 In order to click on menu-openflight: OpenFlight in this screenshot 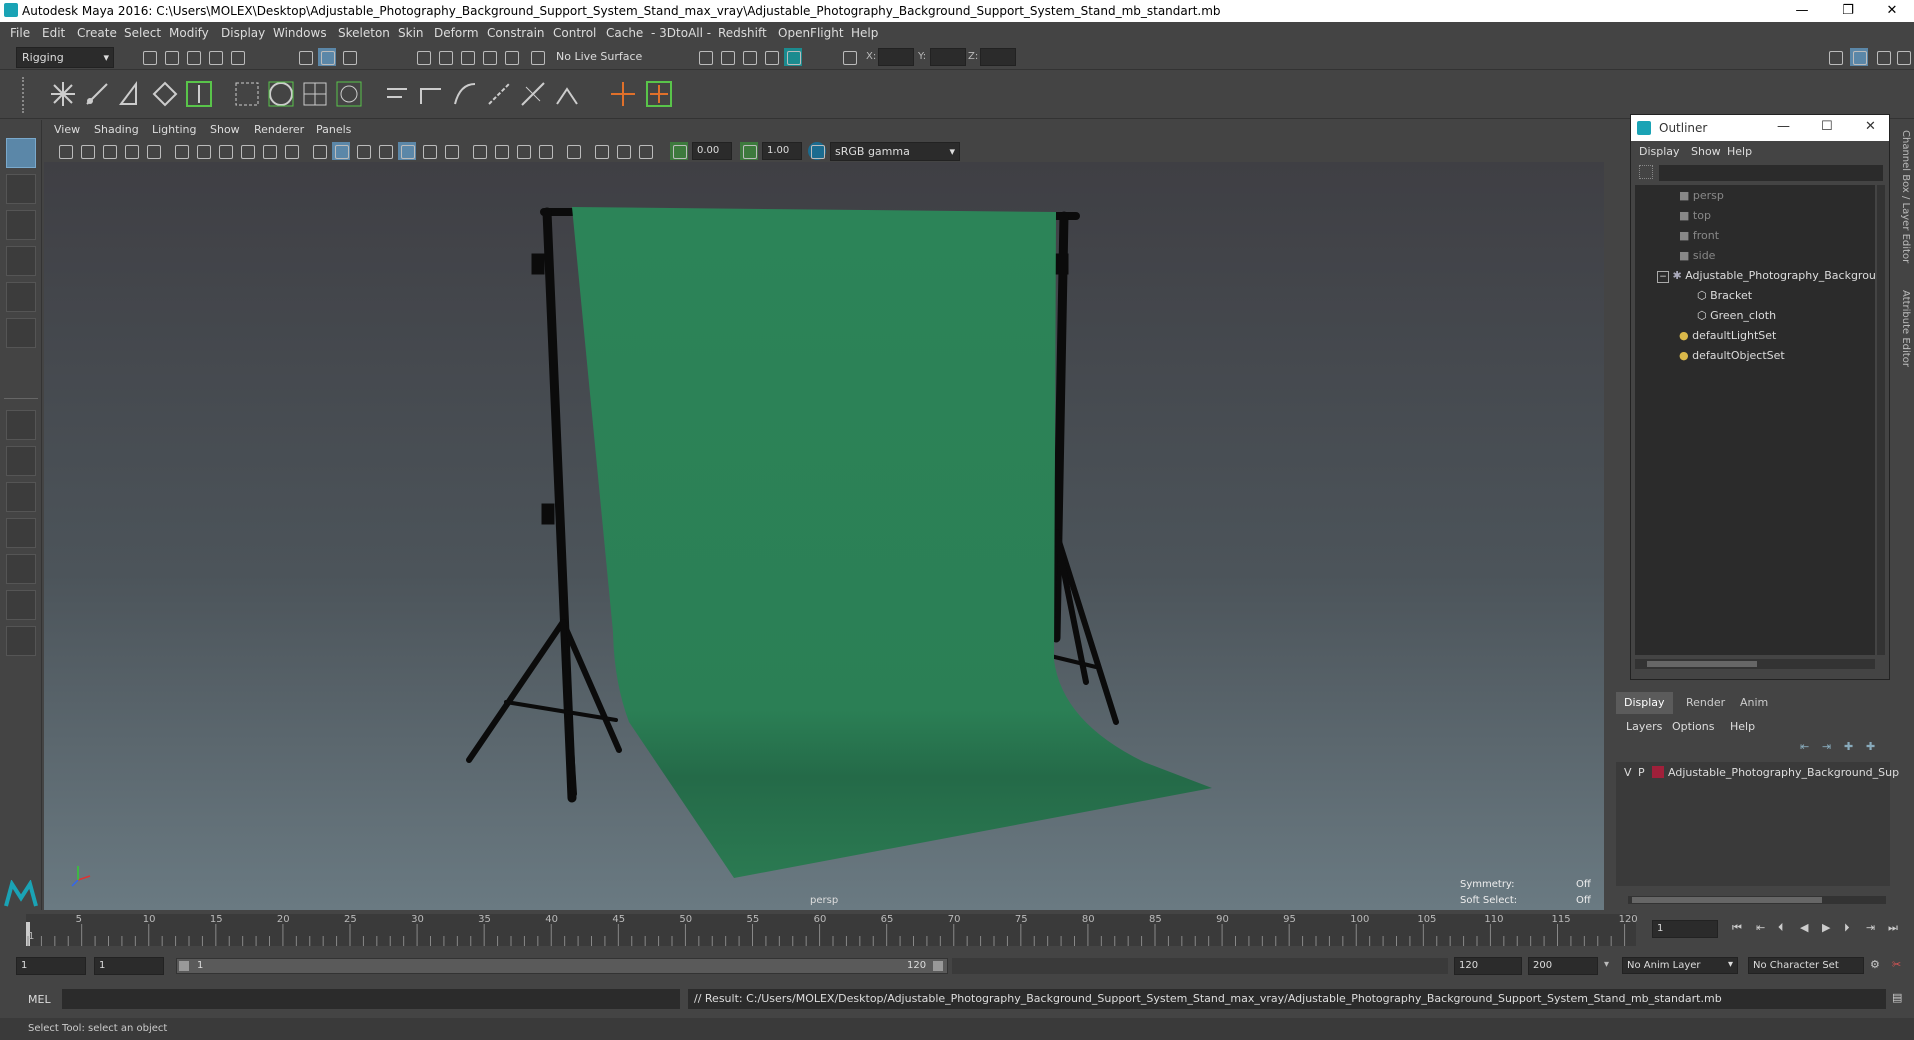, I will do `click(811, 33)`.